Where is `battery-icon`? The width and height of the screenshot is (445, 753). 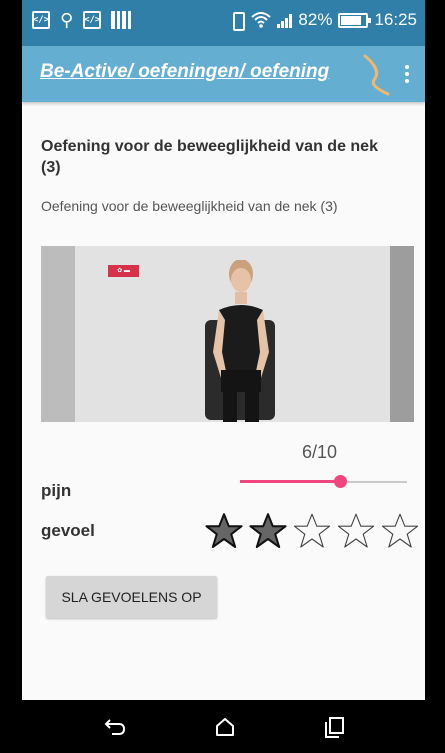
battery-icon is located at coordinates (355, 20).